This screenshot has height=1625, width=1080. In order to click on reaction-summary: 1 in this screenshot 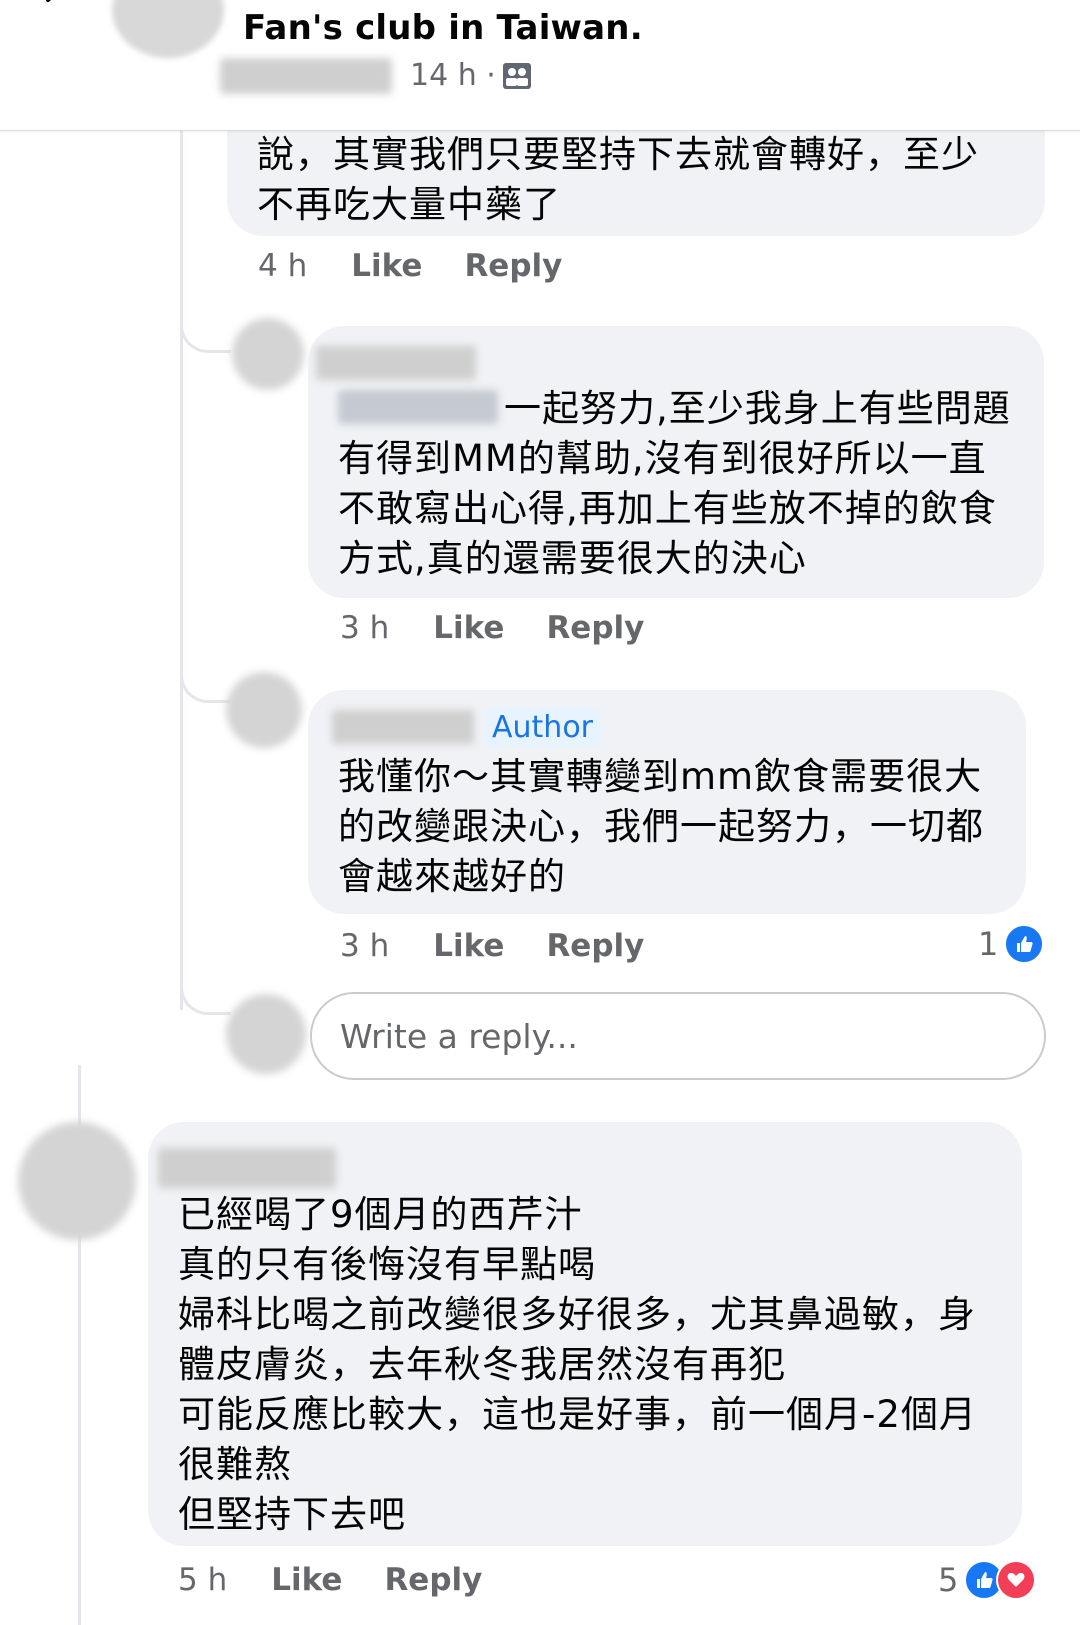, I will do `click(1011, 944)`.